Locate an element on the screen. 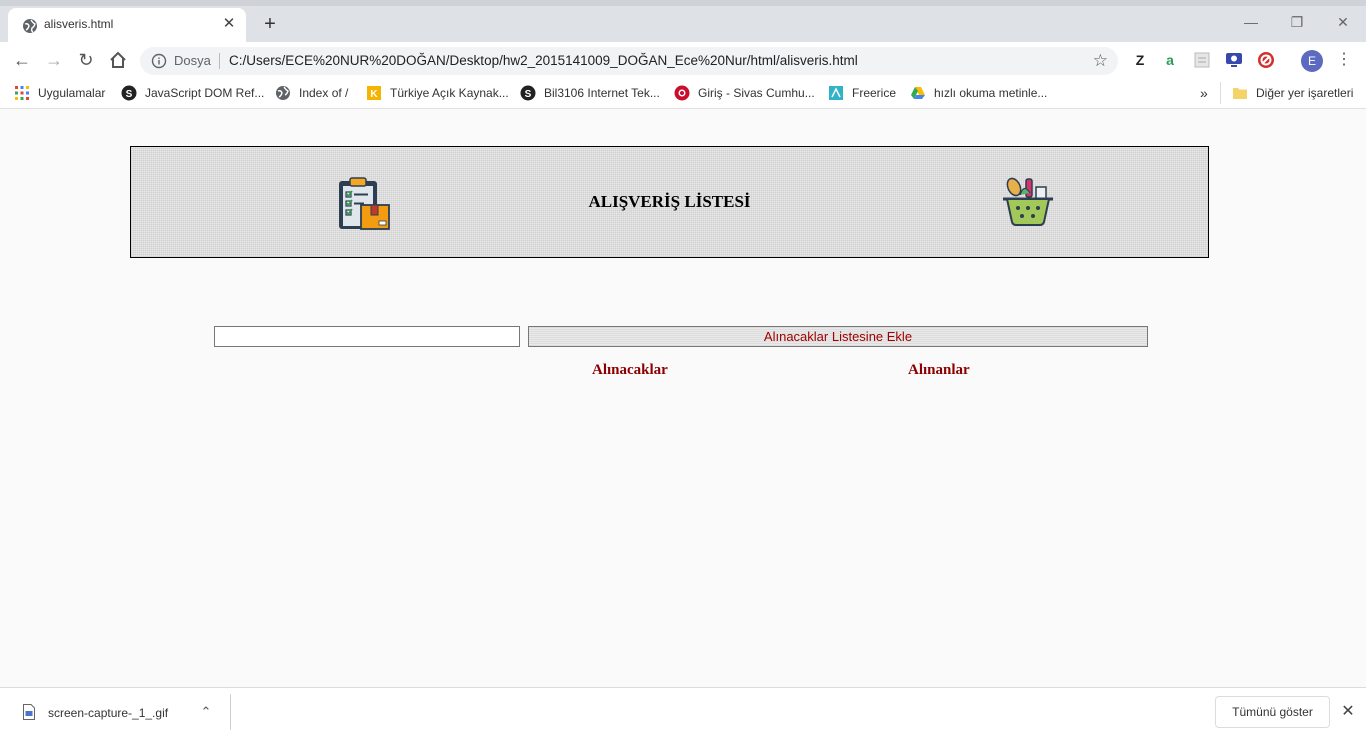 Image resolution: width=1366 pixels, height=736 pixels. k-square-icon: K is located at coordinates (374, 93).